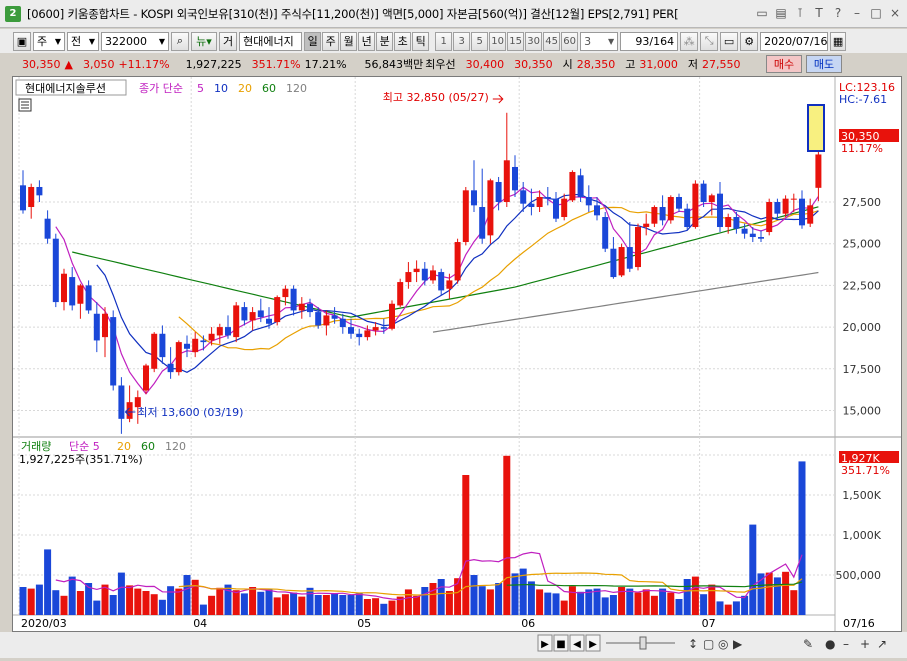 The height and width of the screenshot is (661, 907). Describe the element at coordinates (784, 64) in the screenshot. I see `buy-button: 매수` at that location.